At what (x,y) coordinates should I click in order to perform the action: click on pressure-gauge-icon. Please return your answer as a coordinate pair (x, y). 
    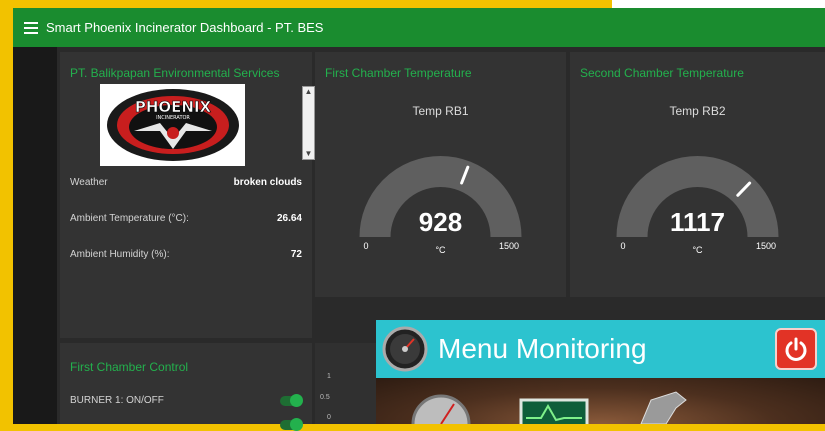
    Looking at the image, I should click on (441, 412).